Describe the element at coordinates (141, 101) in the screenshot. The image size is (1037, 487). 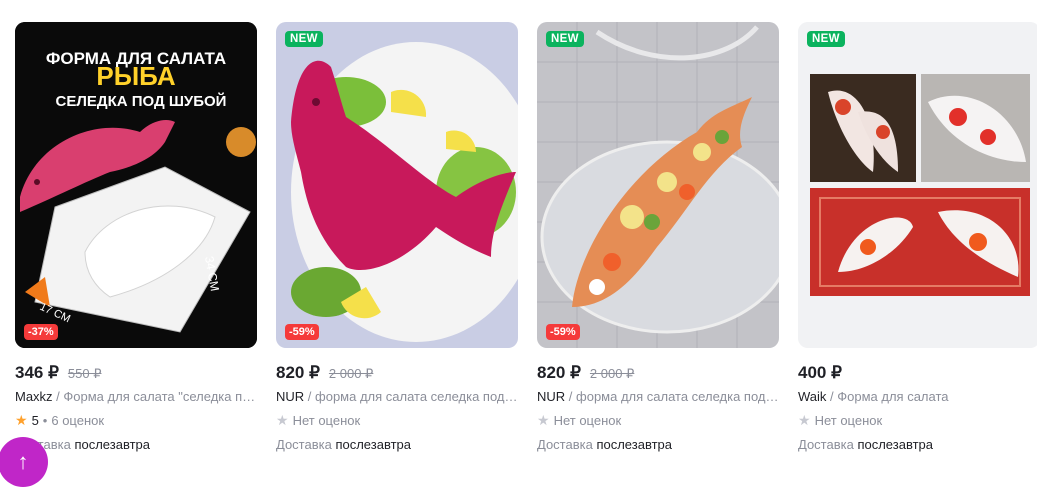
I see `image-caption: СЕЛЕДКА ПОД ШУБОЙ` at that location.